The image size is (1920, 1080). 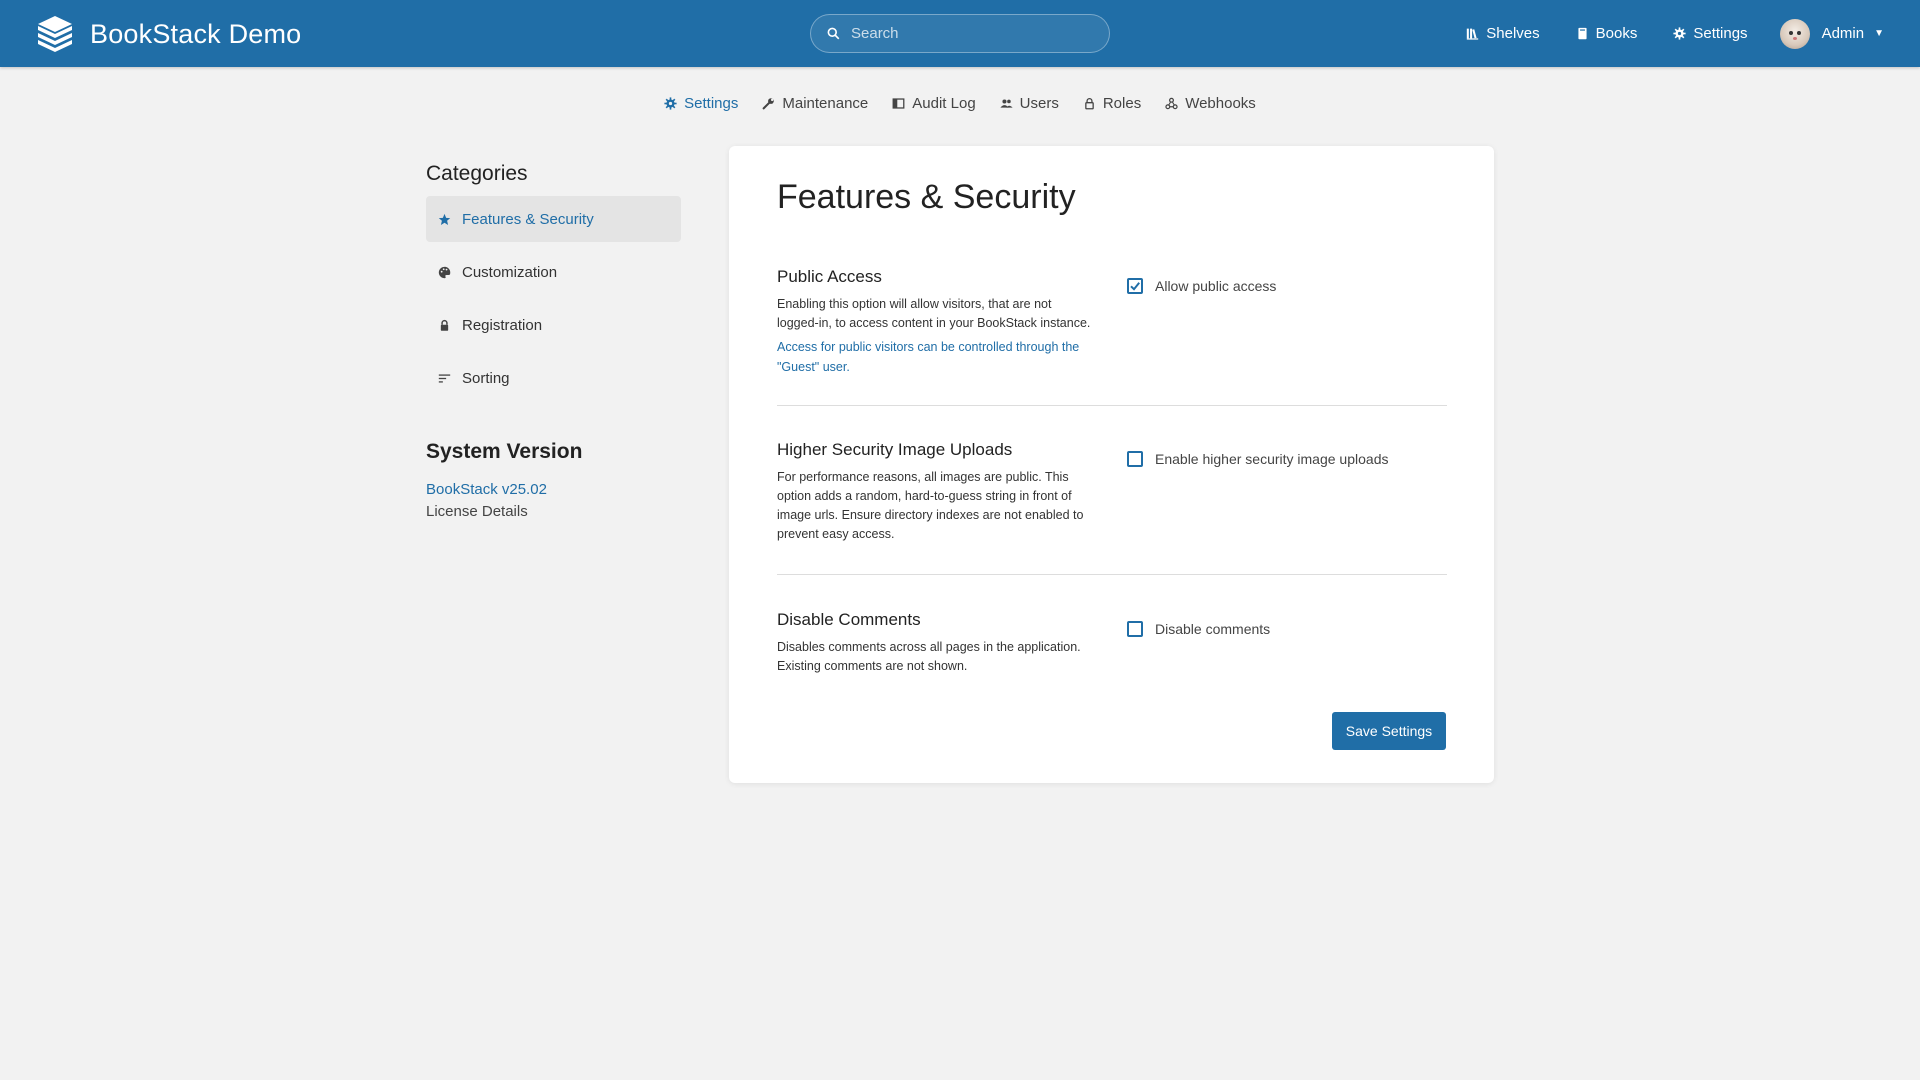 What do you see at coordinates (528, 219) in the screenshot?
I see `sidebar-item-label: Features & Security` at bounding box center [528, 219].